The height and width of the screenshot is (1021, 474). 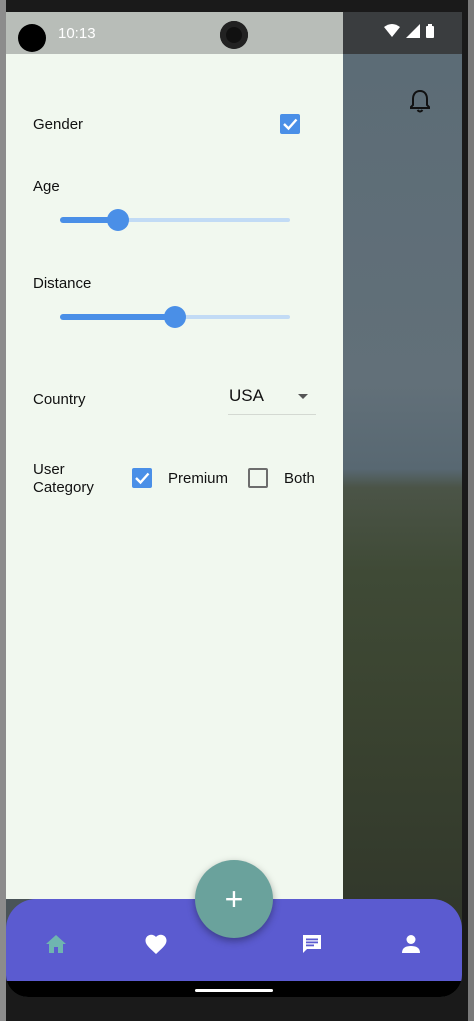 I want to click on premium-checkbox, so click(x=142, y=478).